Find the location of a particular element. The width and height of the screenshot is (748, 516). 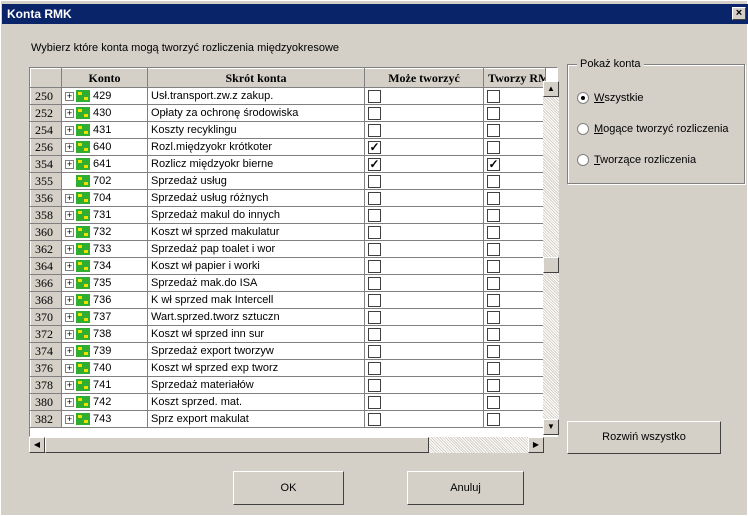

skrot-cell: Koszt wł sprzed makulatur is located at coordinates (256, 232).